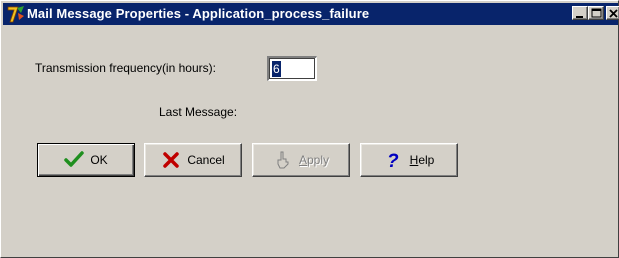 Image resolution: width=619 pixels, height=258 pixels. Describe the element at coordinates (206, 160) in the screenshot. I see `cancel-label: Cancel` at that location.